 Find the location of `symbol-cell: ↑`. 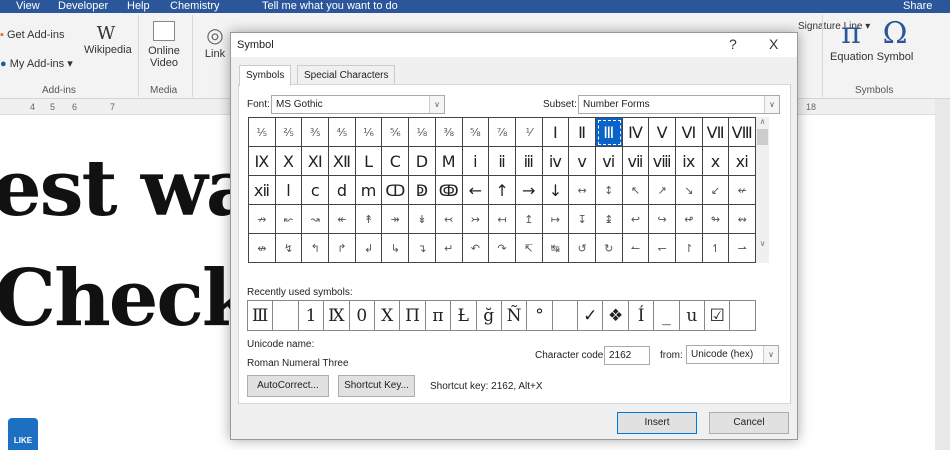

symbol-cell: ↑ is located at coordinates (502, 190).